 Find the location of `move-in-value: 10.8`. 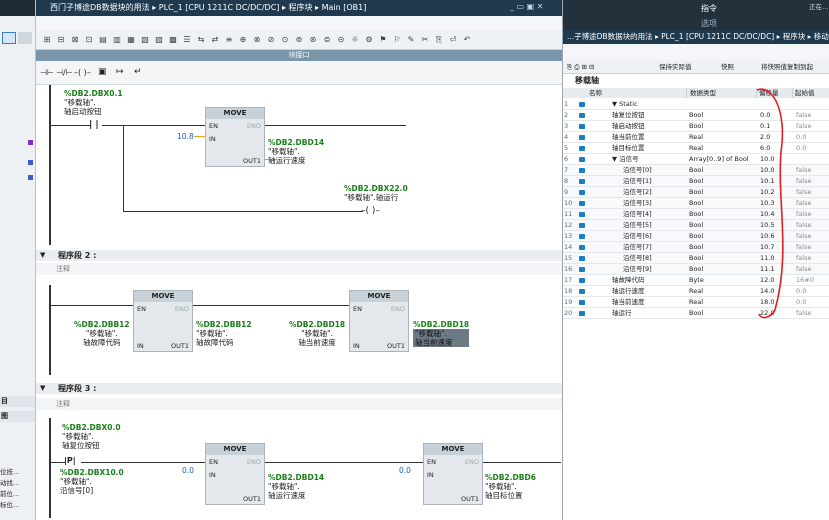

move-in-value: 10.8 is located at coordinates (185, 136).